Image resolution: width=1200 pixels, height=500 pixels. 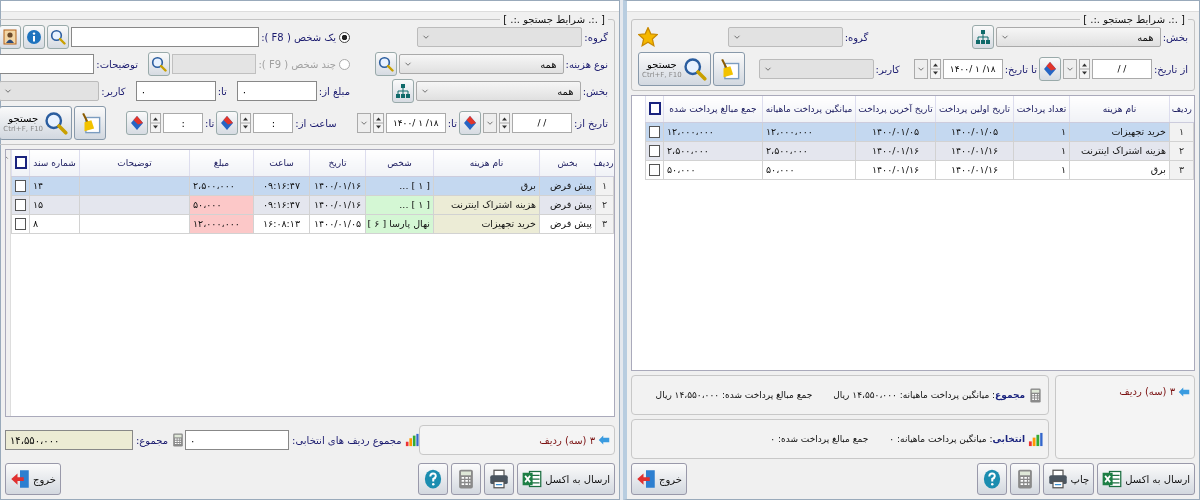 I want to click on field-label: ساعت از:, so click(x=316, y=123).